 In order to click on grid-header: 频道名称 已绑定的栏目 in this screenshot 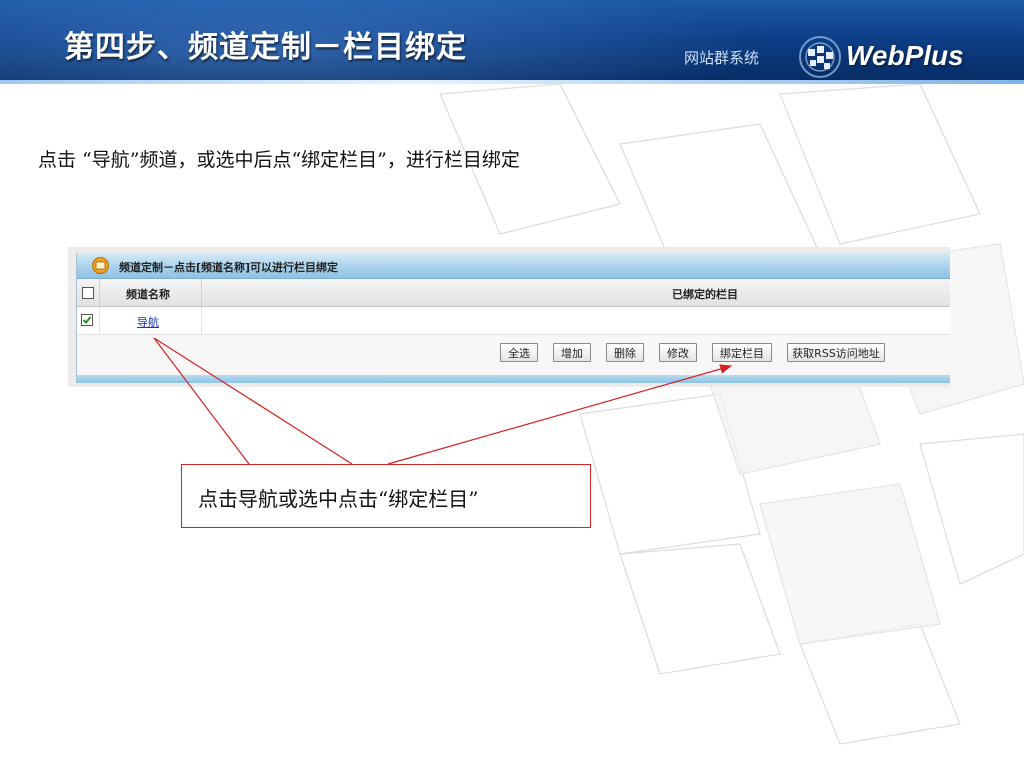, I will do `click(513, 293)`.